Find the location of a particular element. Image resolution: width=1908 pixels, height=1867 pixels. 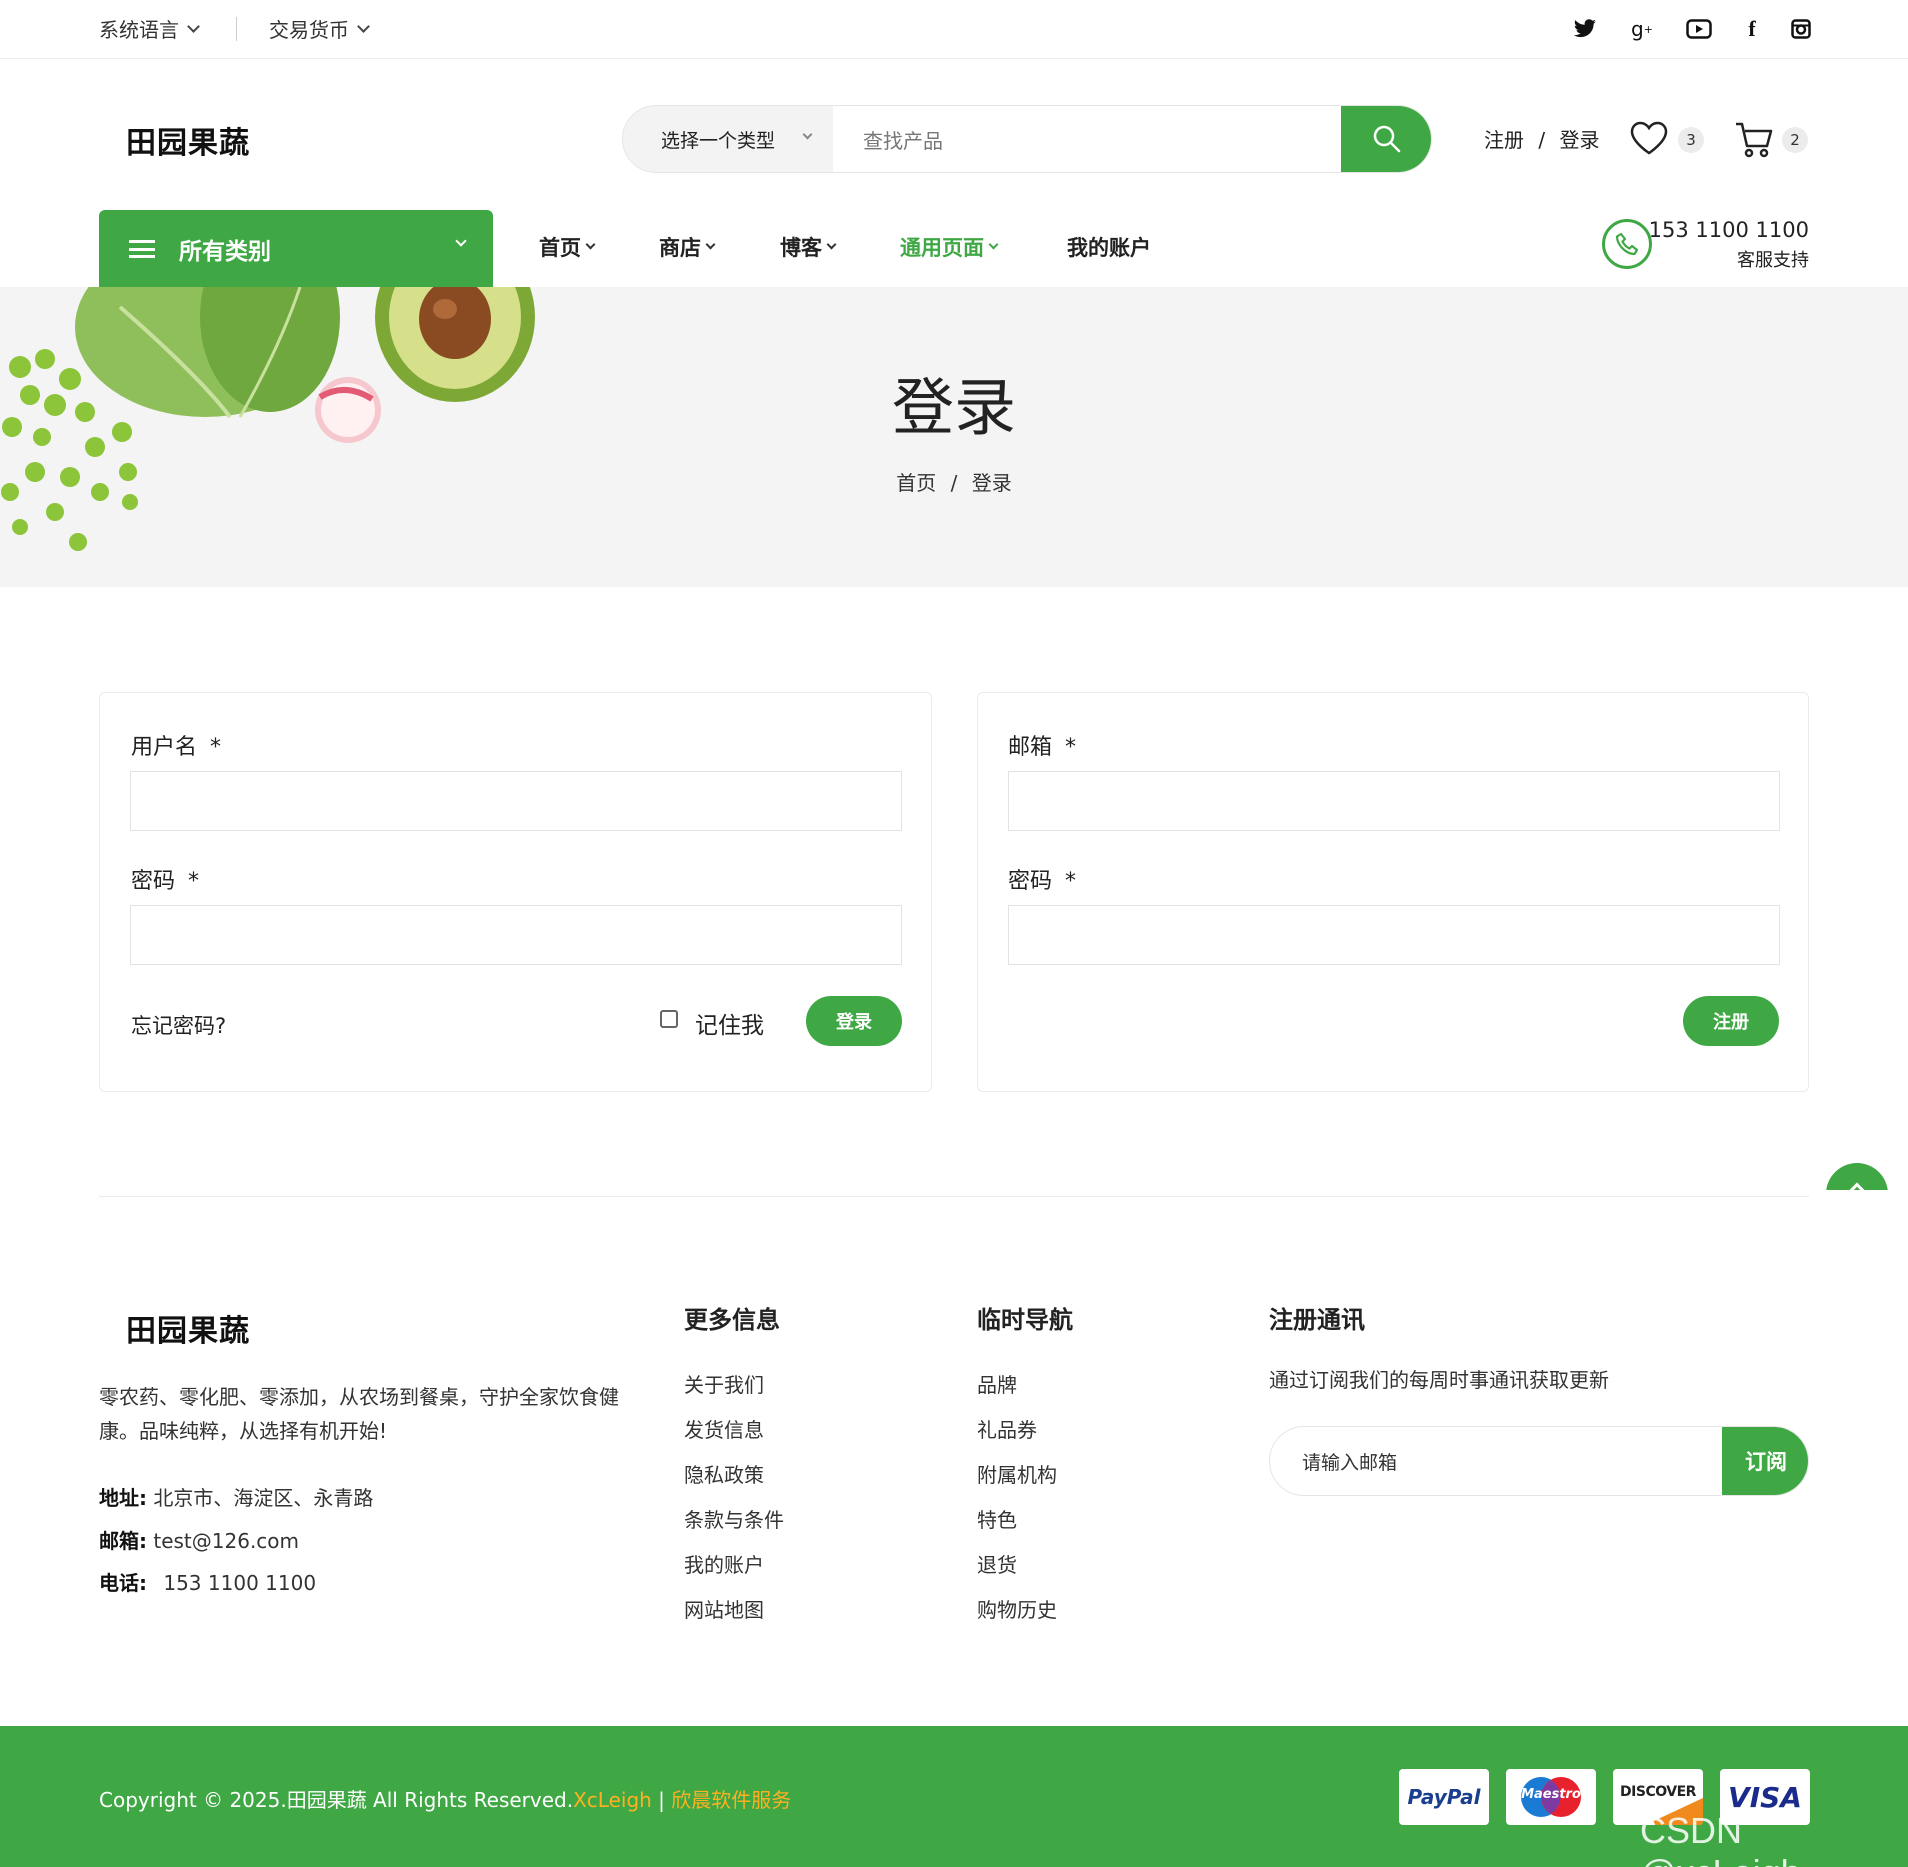

footer-link: 品牌 is located at coordinates (997, 1383).